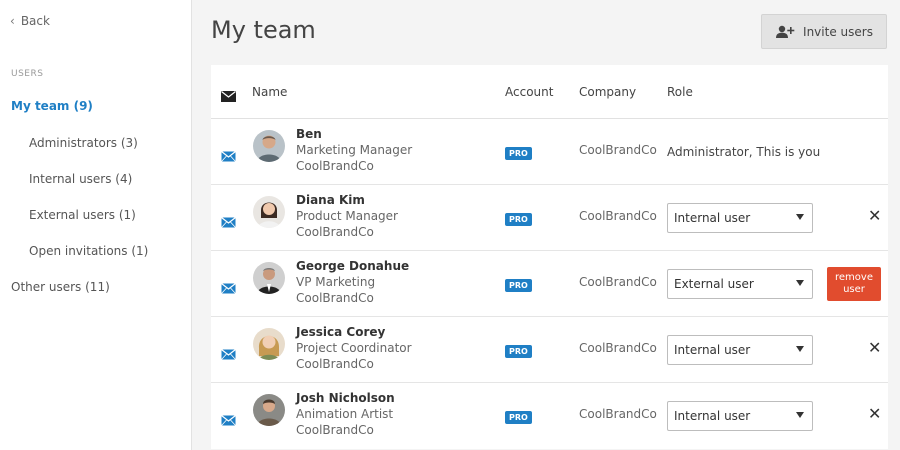  What do you see at coordinates (269, 92) in the screenshot?
I see `column-header-name: Name` at bounding box center [269, 92].